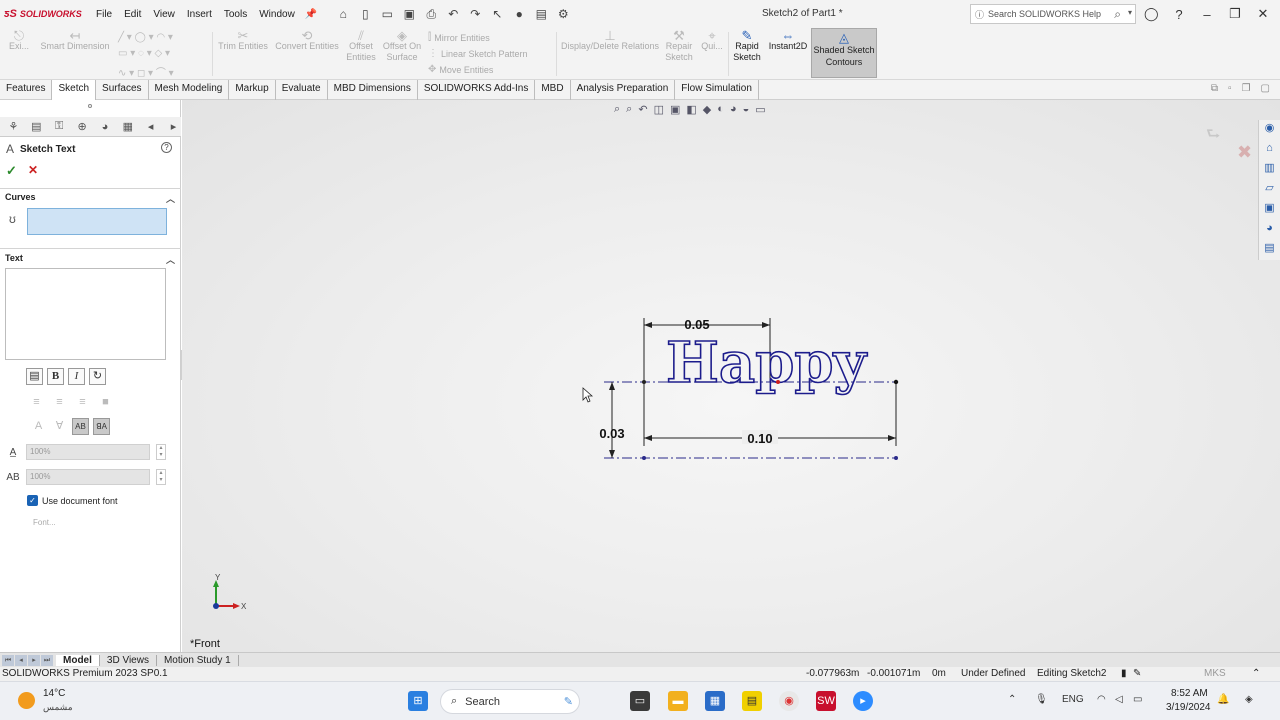  What do you see at coordinates (373, 90) in the screenshot?
I see `tab-mbd-dimensions: MBD Dimensions` at bounding box center [373, 90].